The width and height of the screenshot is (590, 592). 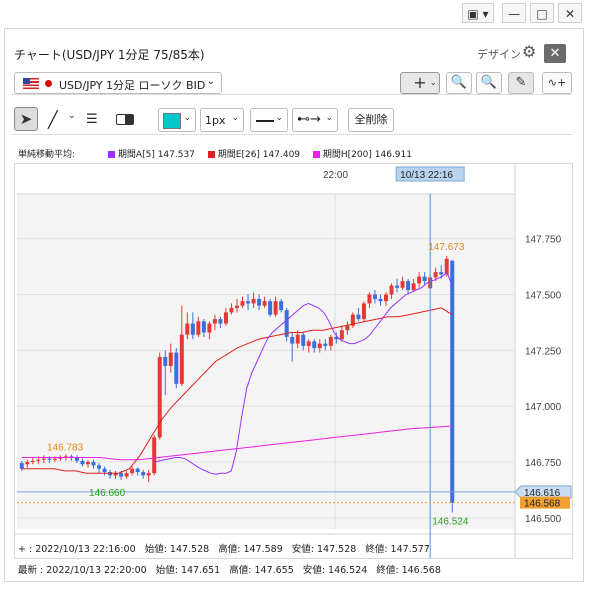 What do you see at coordinates (156, 155) in the screenshot?
I see `ma-a-label: 期間A[5] 147.537` at bounding box center [156, 155].